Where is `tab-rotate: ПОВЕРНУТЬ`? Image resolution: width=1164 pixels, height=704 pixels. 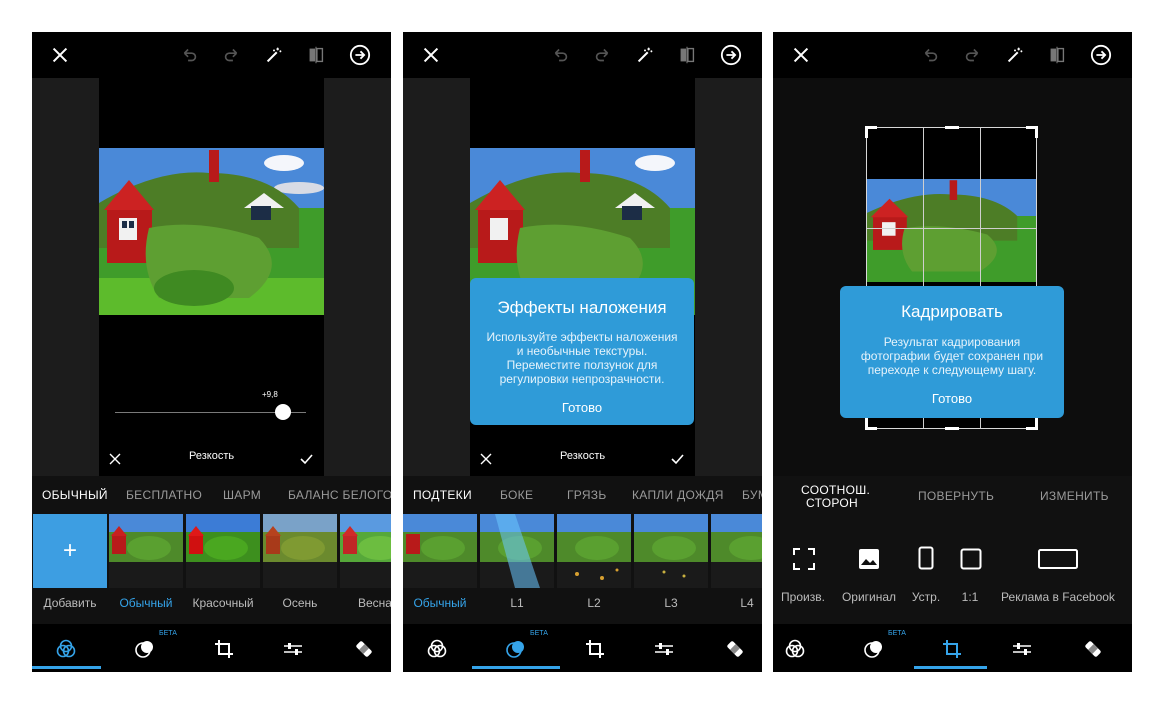 tab-rotate: ПОВЕРНУТЬ is located at coordinates (956, 496).